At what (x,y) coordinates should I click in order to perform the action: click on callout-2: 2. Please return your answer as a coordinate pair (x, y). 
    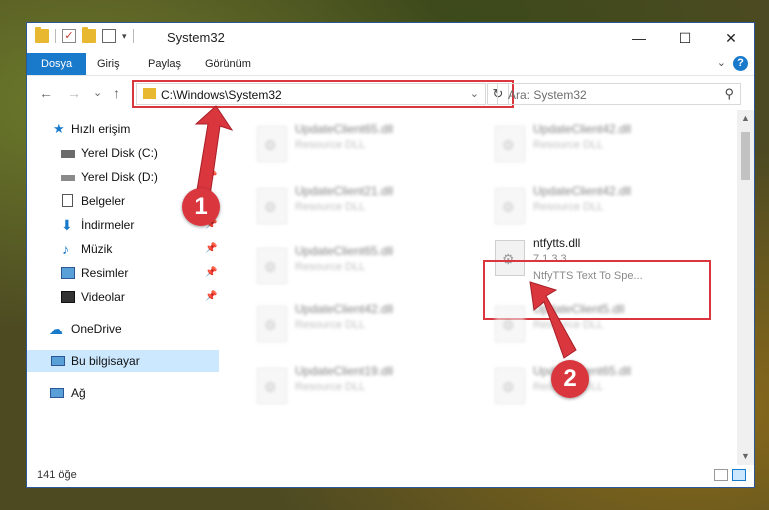
    Looking at the image, I should click on (570, 379).